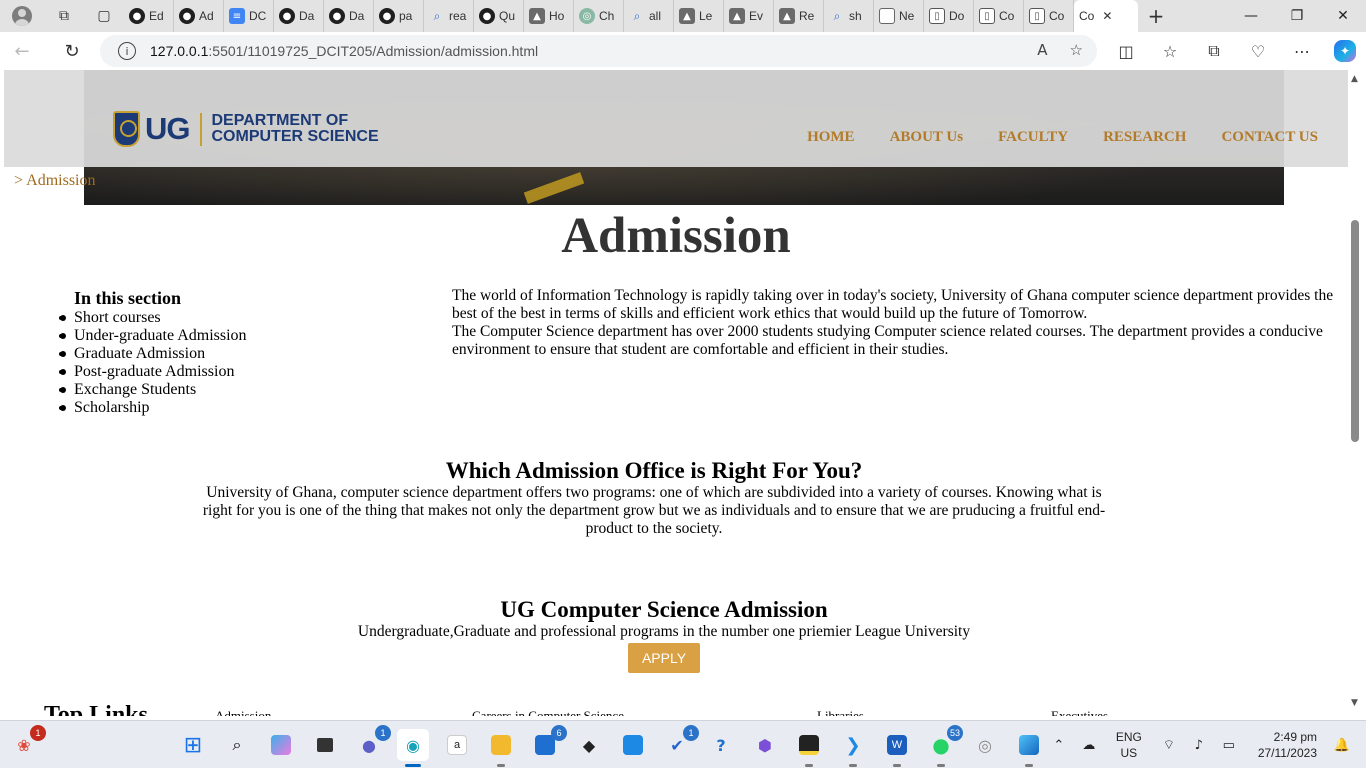 This screenshot has height=768, width=1366. Describe the element at coordinates (1129, 745) in the screenshot. I see `language-indicator: ENG US` at that location.